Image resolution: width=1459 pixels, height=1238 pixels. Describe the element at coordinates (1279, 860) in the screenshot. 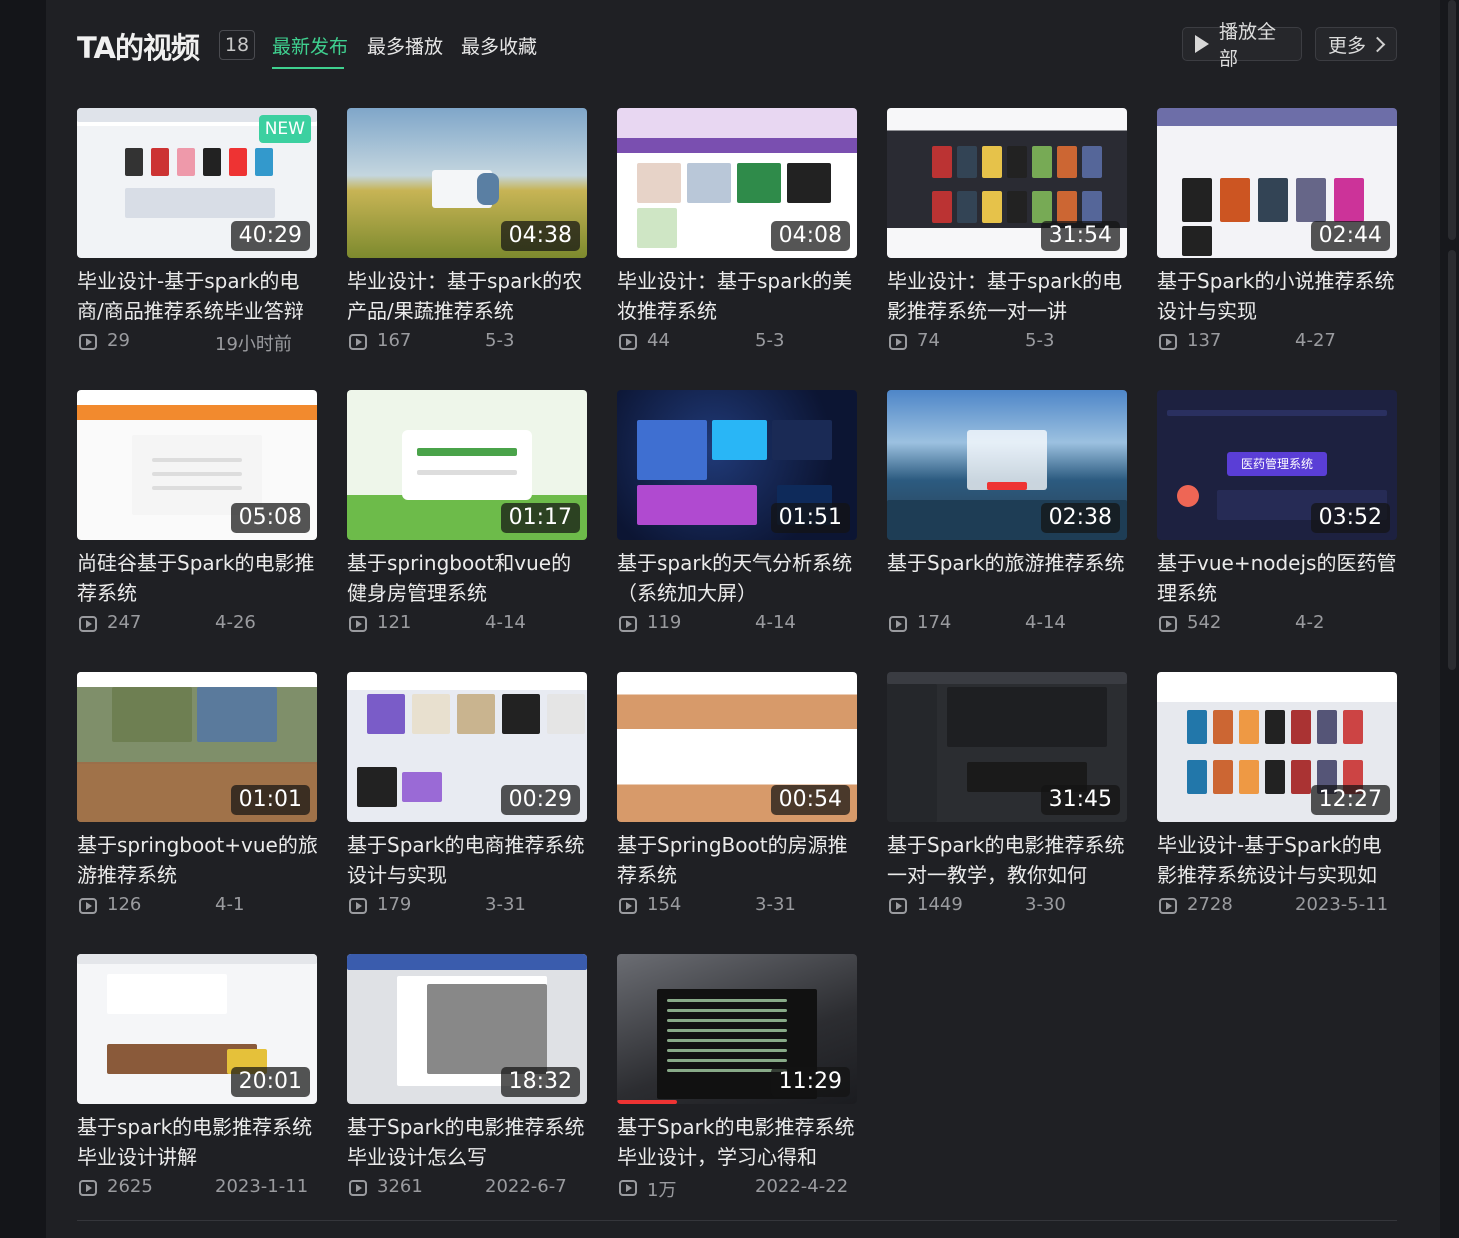

I see `video-title: 毕业设计-基于Spark的电影推荐系统设计与实现如` at that location.